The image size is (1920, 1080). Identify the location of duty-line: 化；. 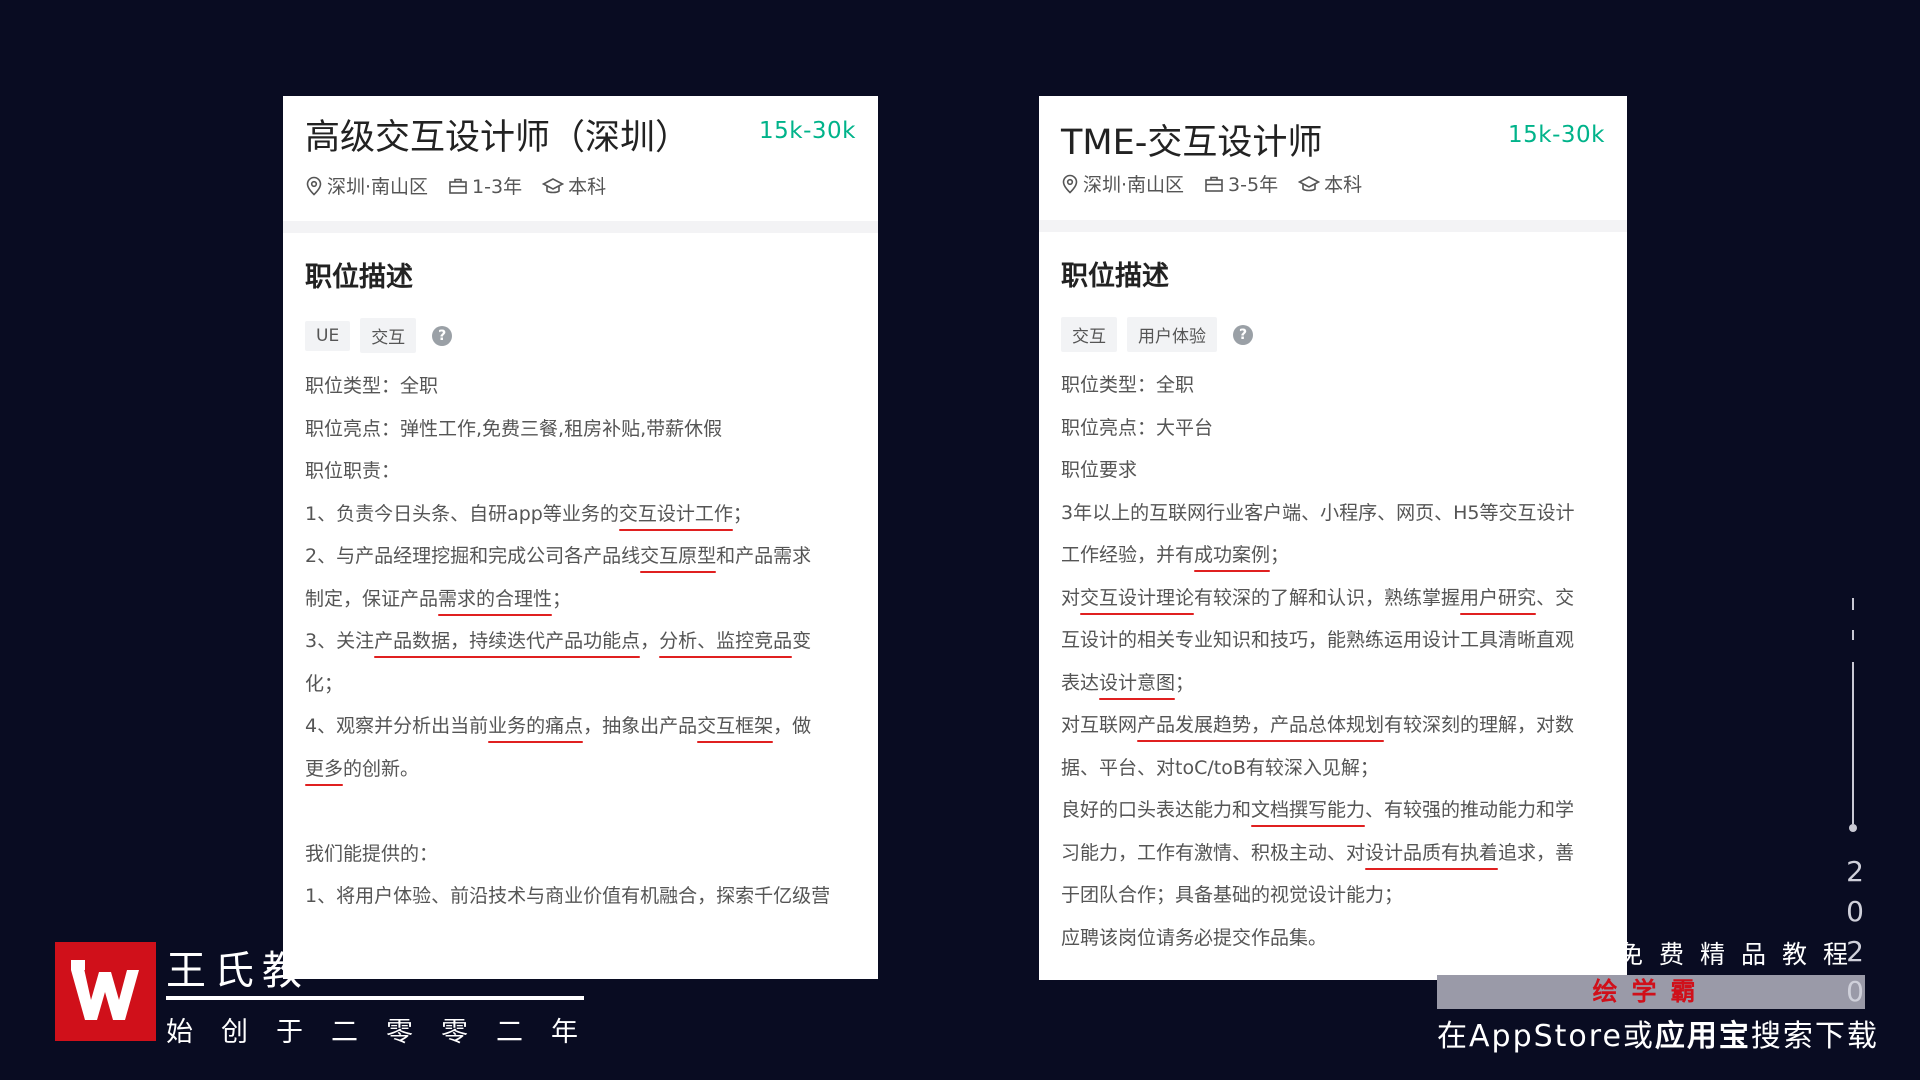
(324, 683).